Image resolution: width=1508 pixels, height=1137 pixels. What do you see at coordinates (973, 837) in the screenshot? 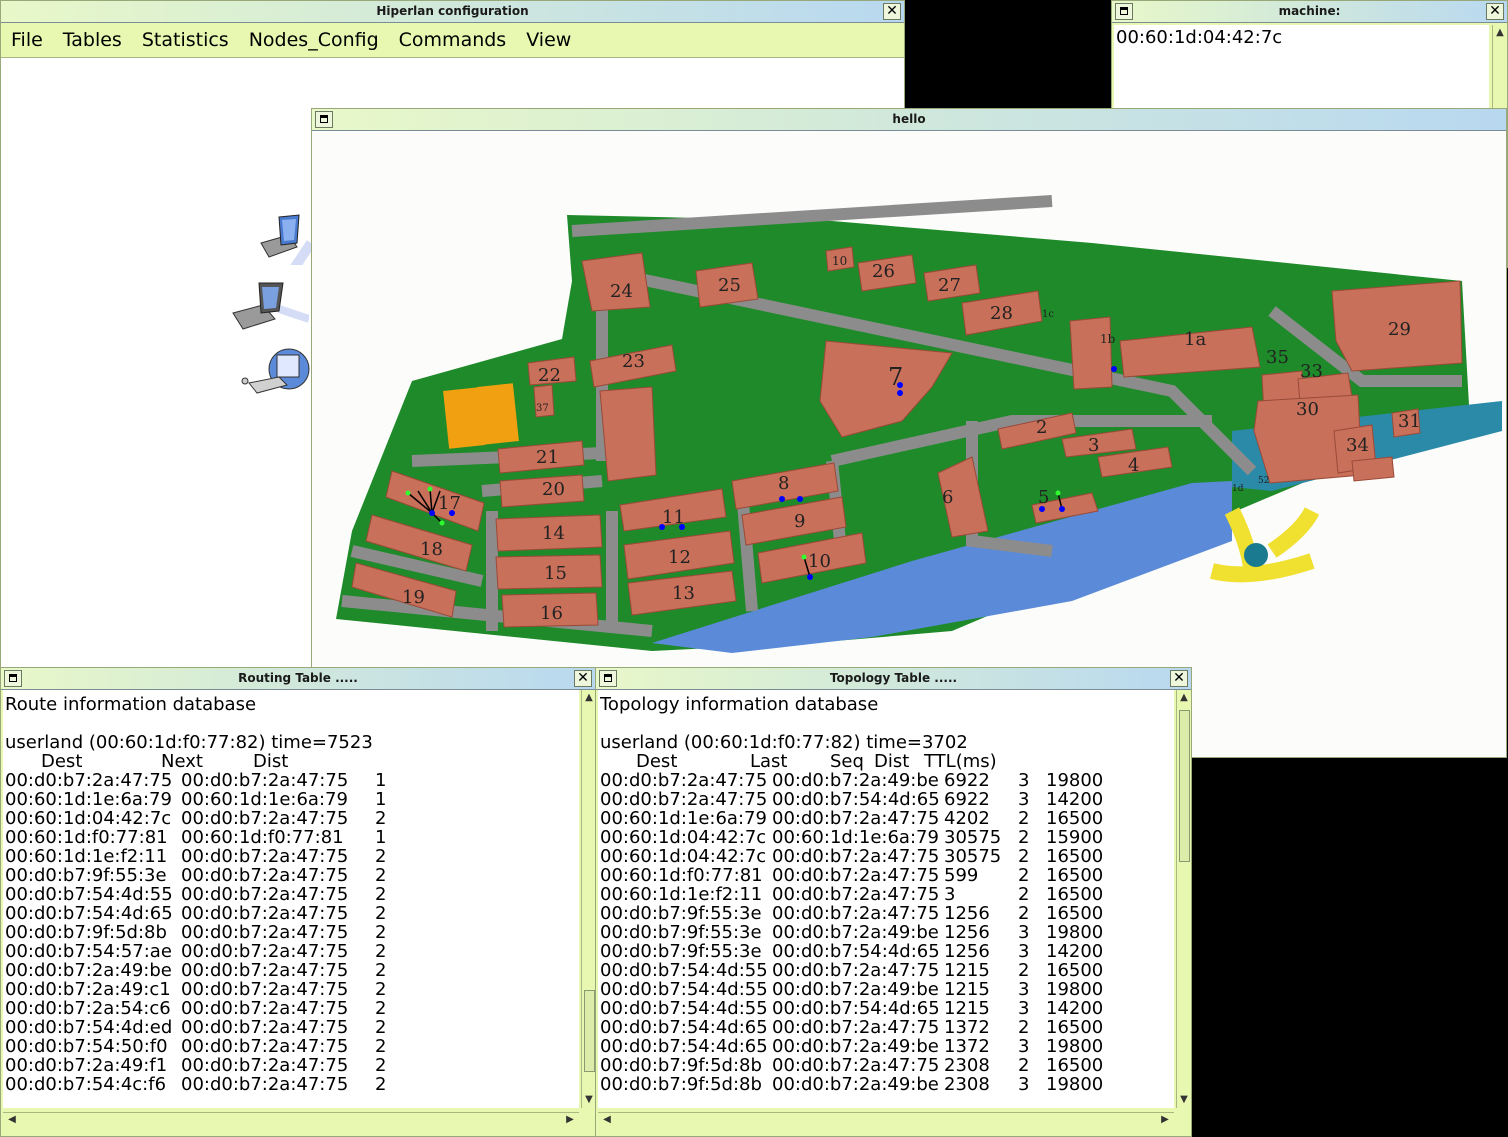
I see `topology-cell: 30575` at bounding box center [973, 837].